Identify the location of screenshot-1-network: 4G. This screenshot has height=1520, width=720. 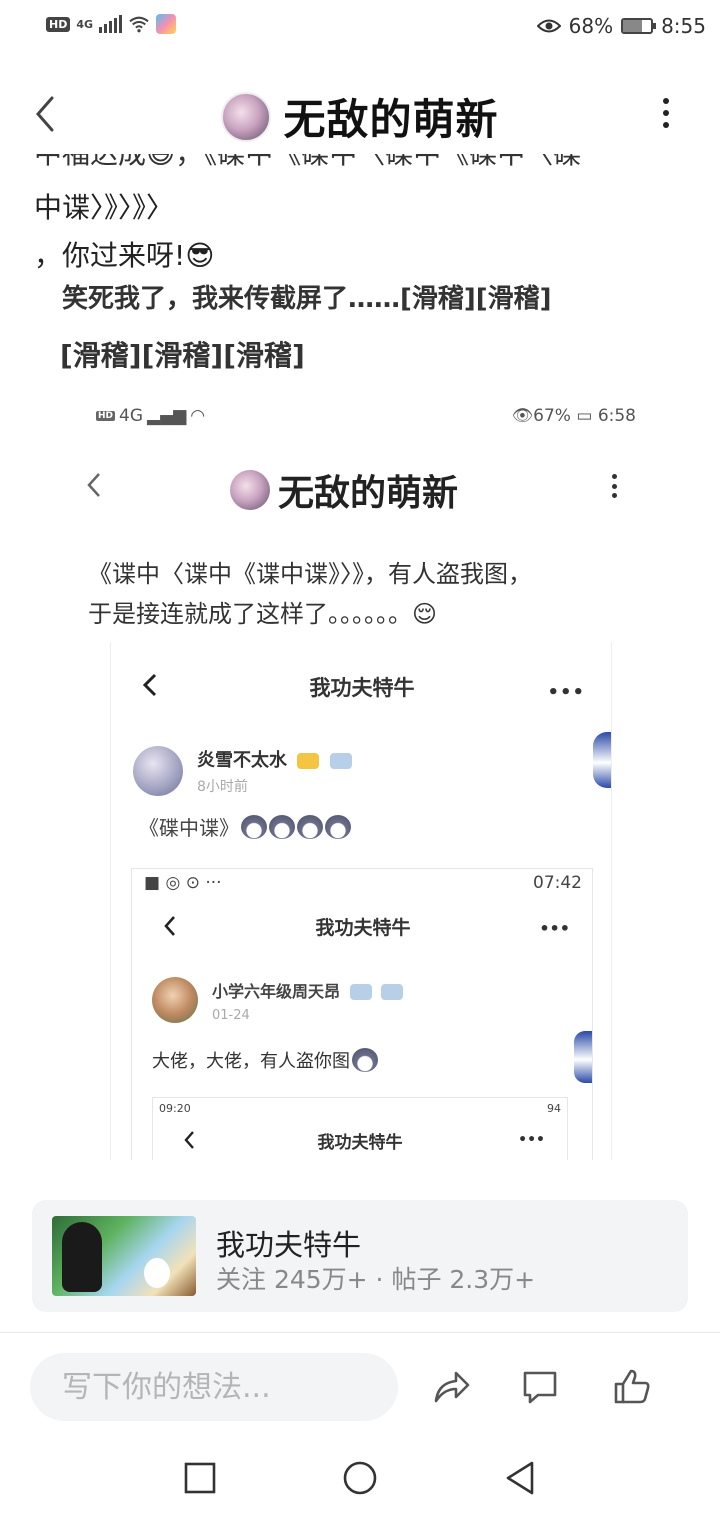
(131, 416).